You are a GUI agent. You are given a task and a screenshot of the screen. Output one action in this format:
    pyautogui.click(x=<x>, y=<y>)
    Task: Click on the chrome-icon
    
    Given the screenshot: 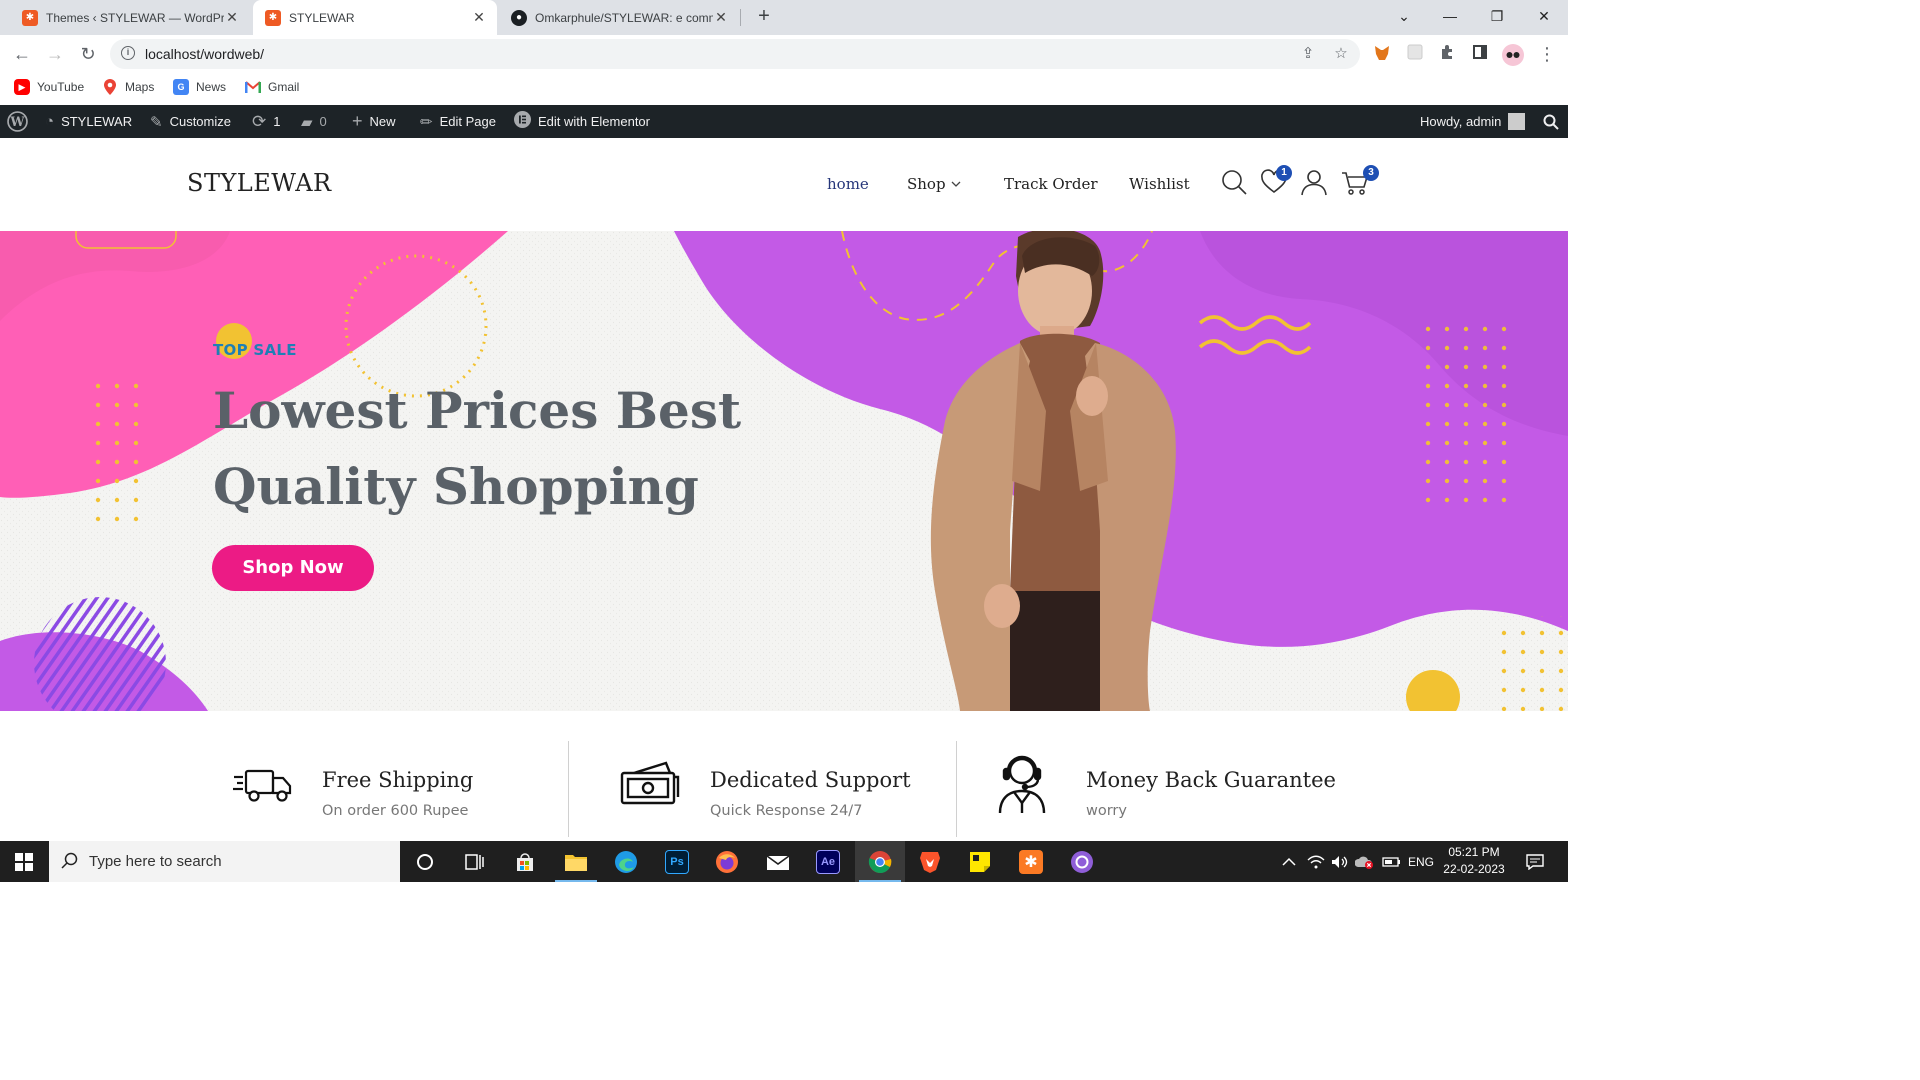 What is the action you would take?
    pyautogui.click(x=880, y=861)
    